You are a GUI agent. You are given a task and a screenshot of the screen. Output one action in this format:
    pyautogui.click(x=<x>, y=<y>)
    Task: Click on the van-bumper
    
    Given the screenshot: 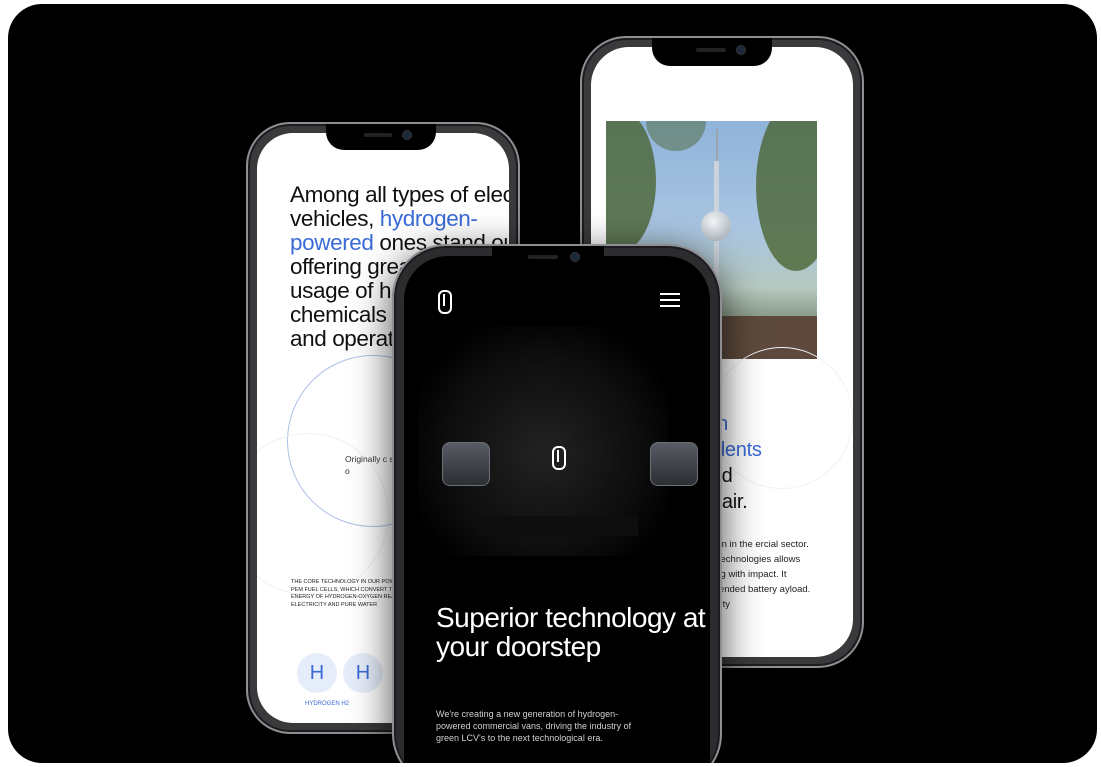 What is the action you would take?
    pyautogui.click(x=558, y=526)
    